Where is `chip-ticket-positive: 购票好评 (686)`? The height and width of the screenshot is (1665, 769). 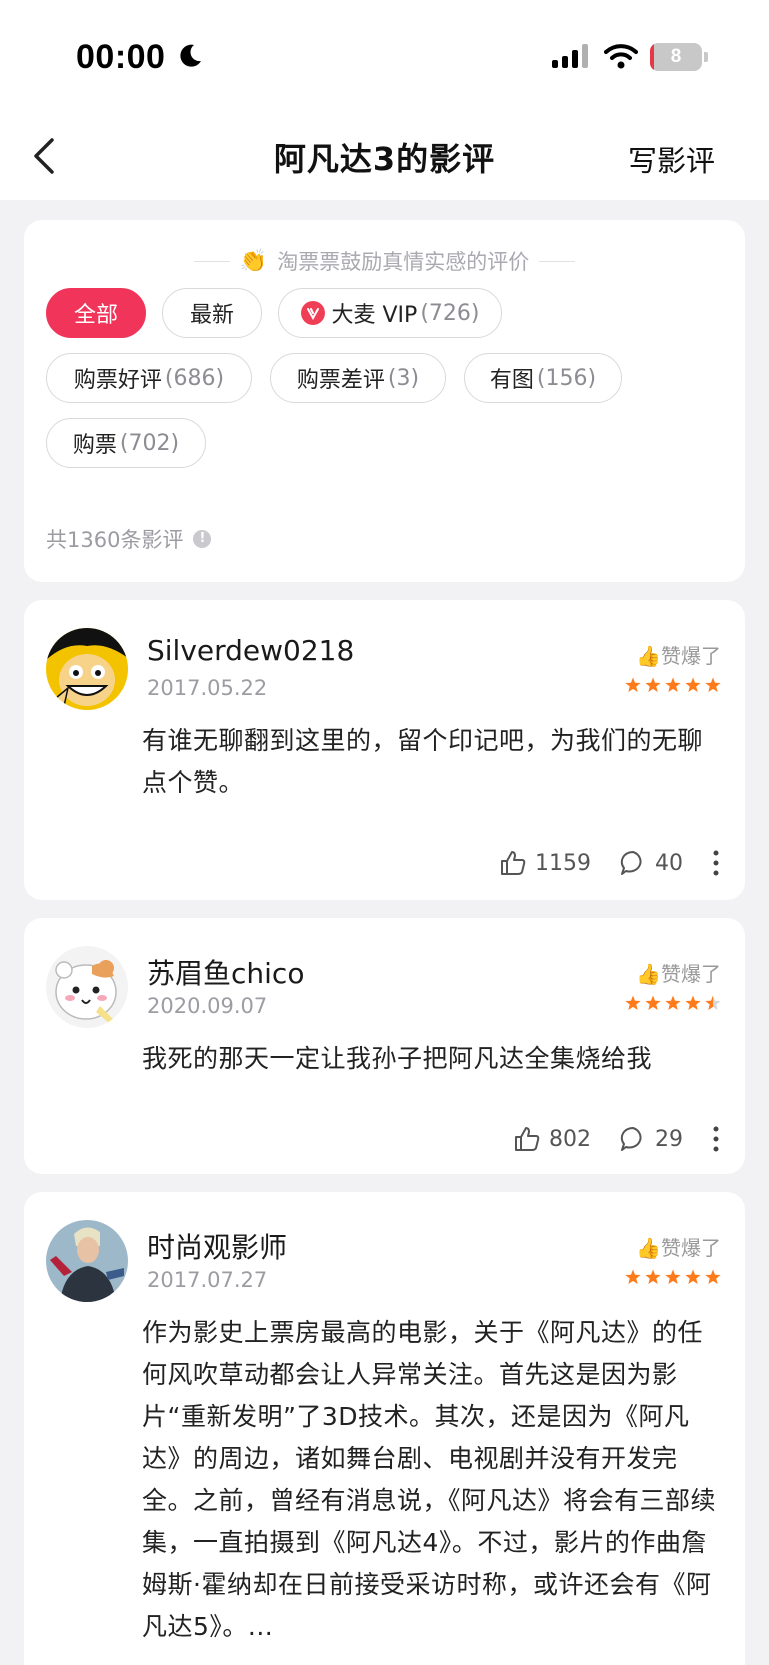
chip-ticket-positive: 购票好评 (686) is located at coordinates (149, 378).